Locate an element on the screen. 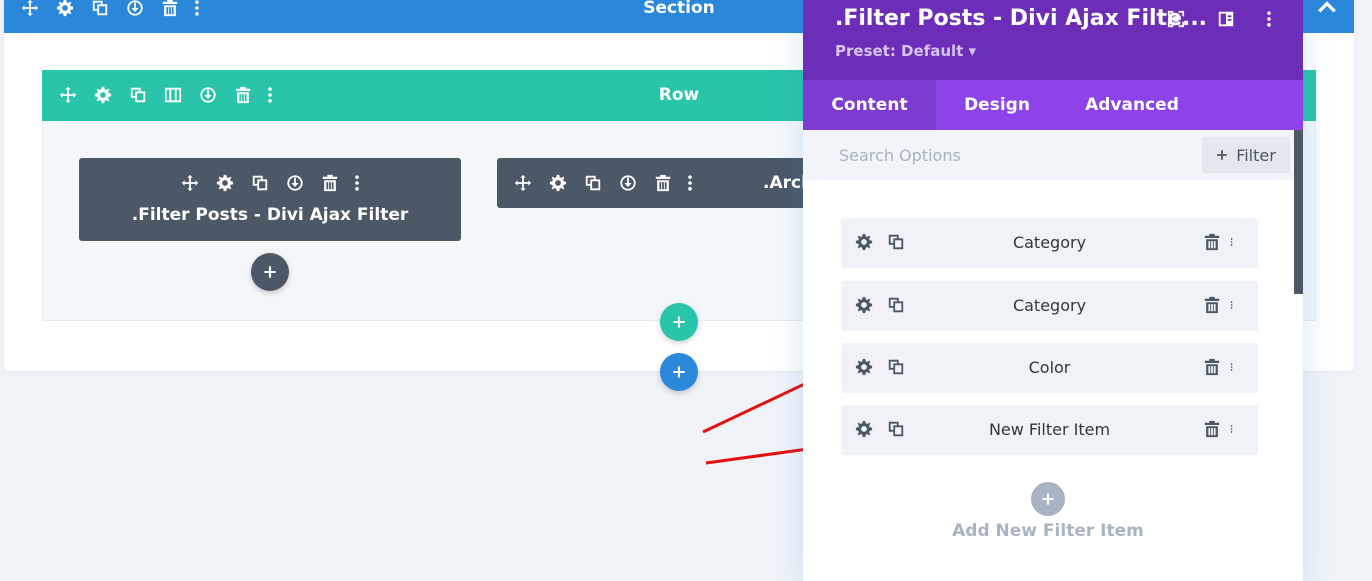 This screenshot has height=581, width=1372. filter-item: Color is located at coordinates (1049, 368).